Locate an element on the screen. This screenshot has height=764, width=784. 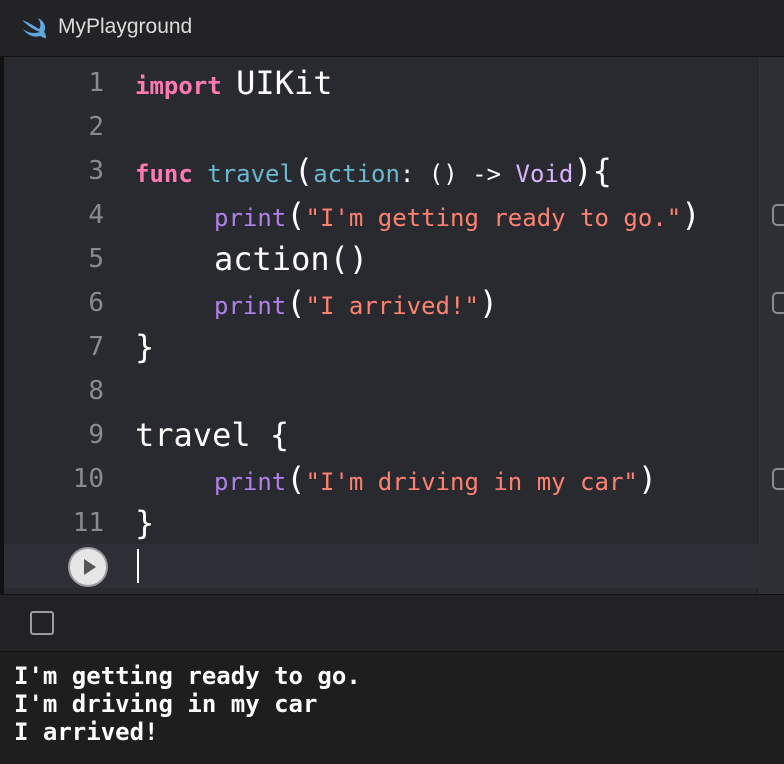
function-name: travel is located at coordinates (250, 174).